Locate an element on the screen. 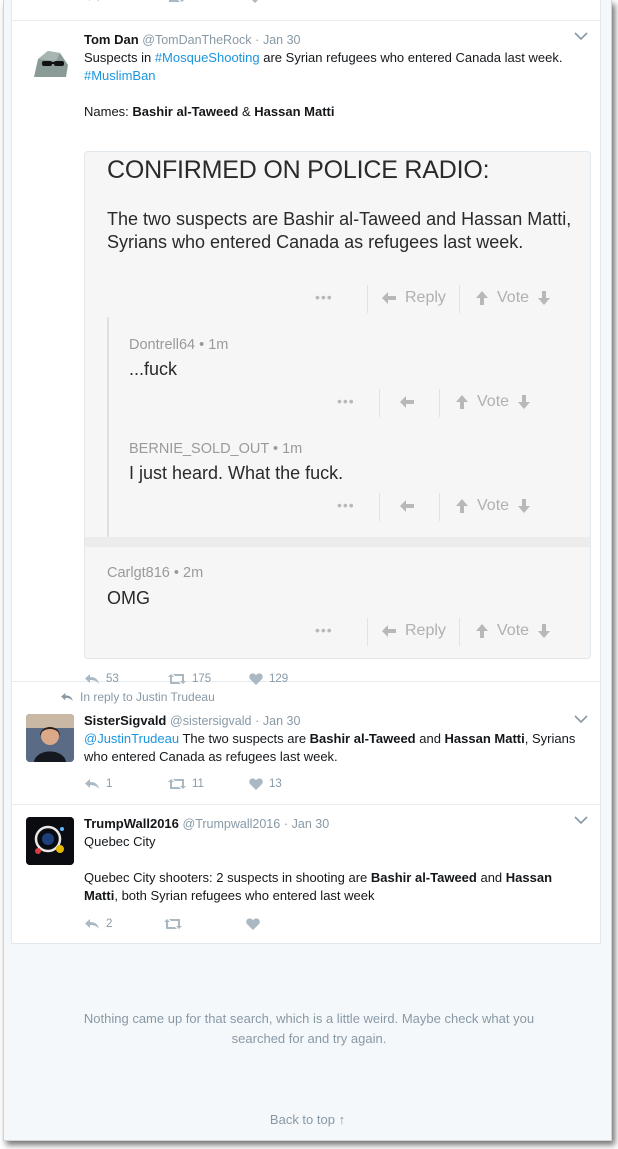  like-action: 161 is located at coordinates (267, 1).